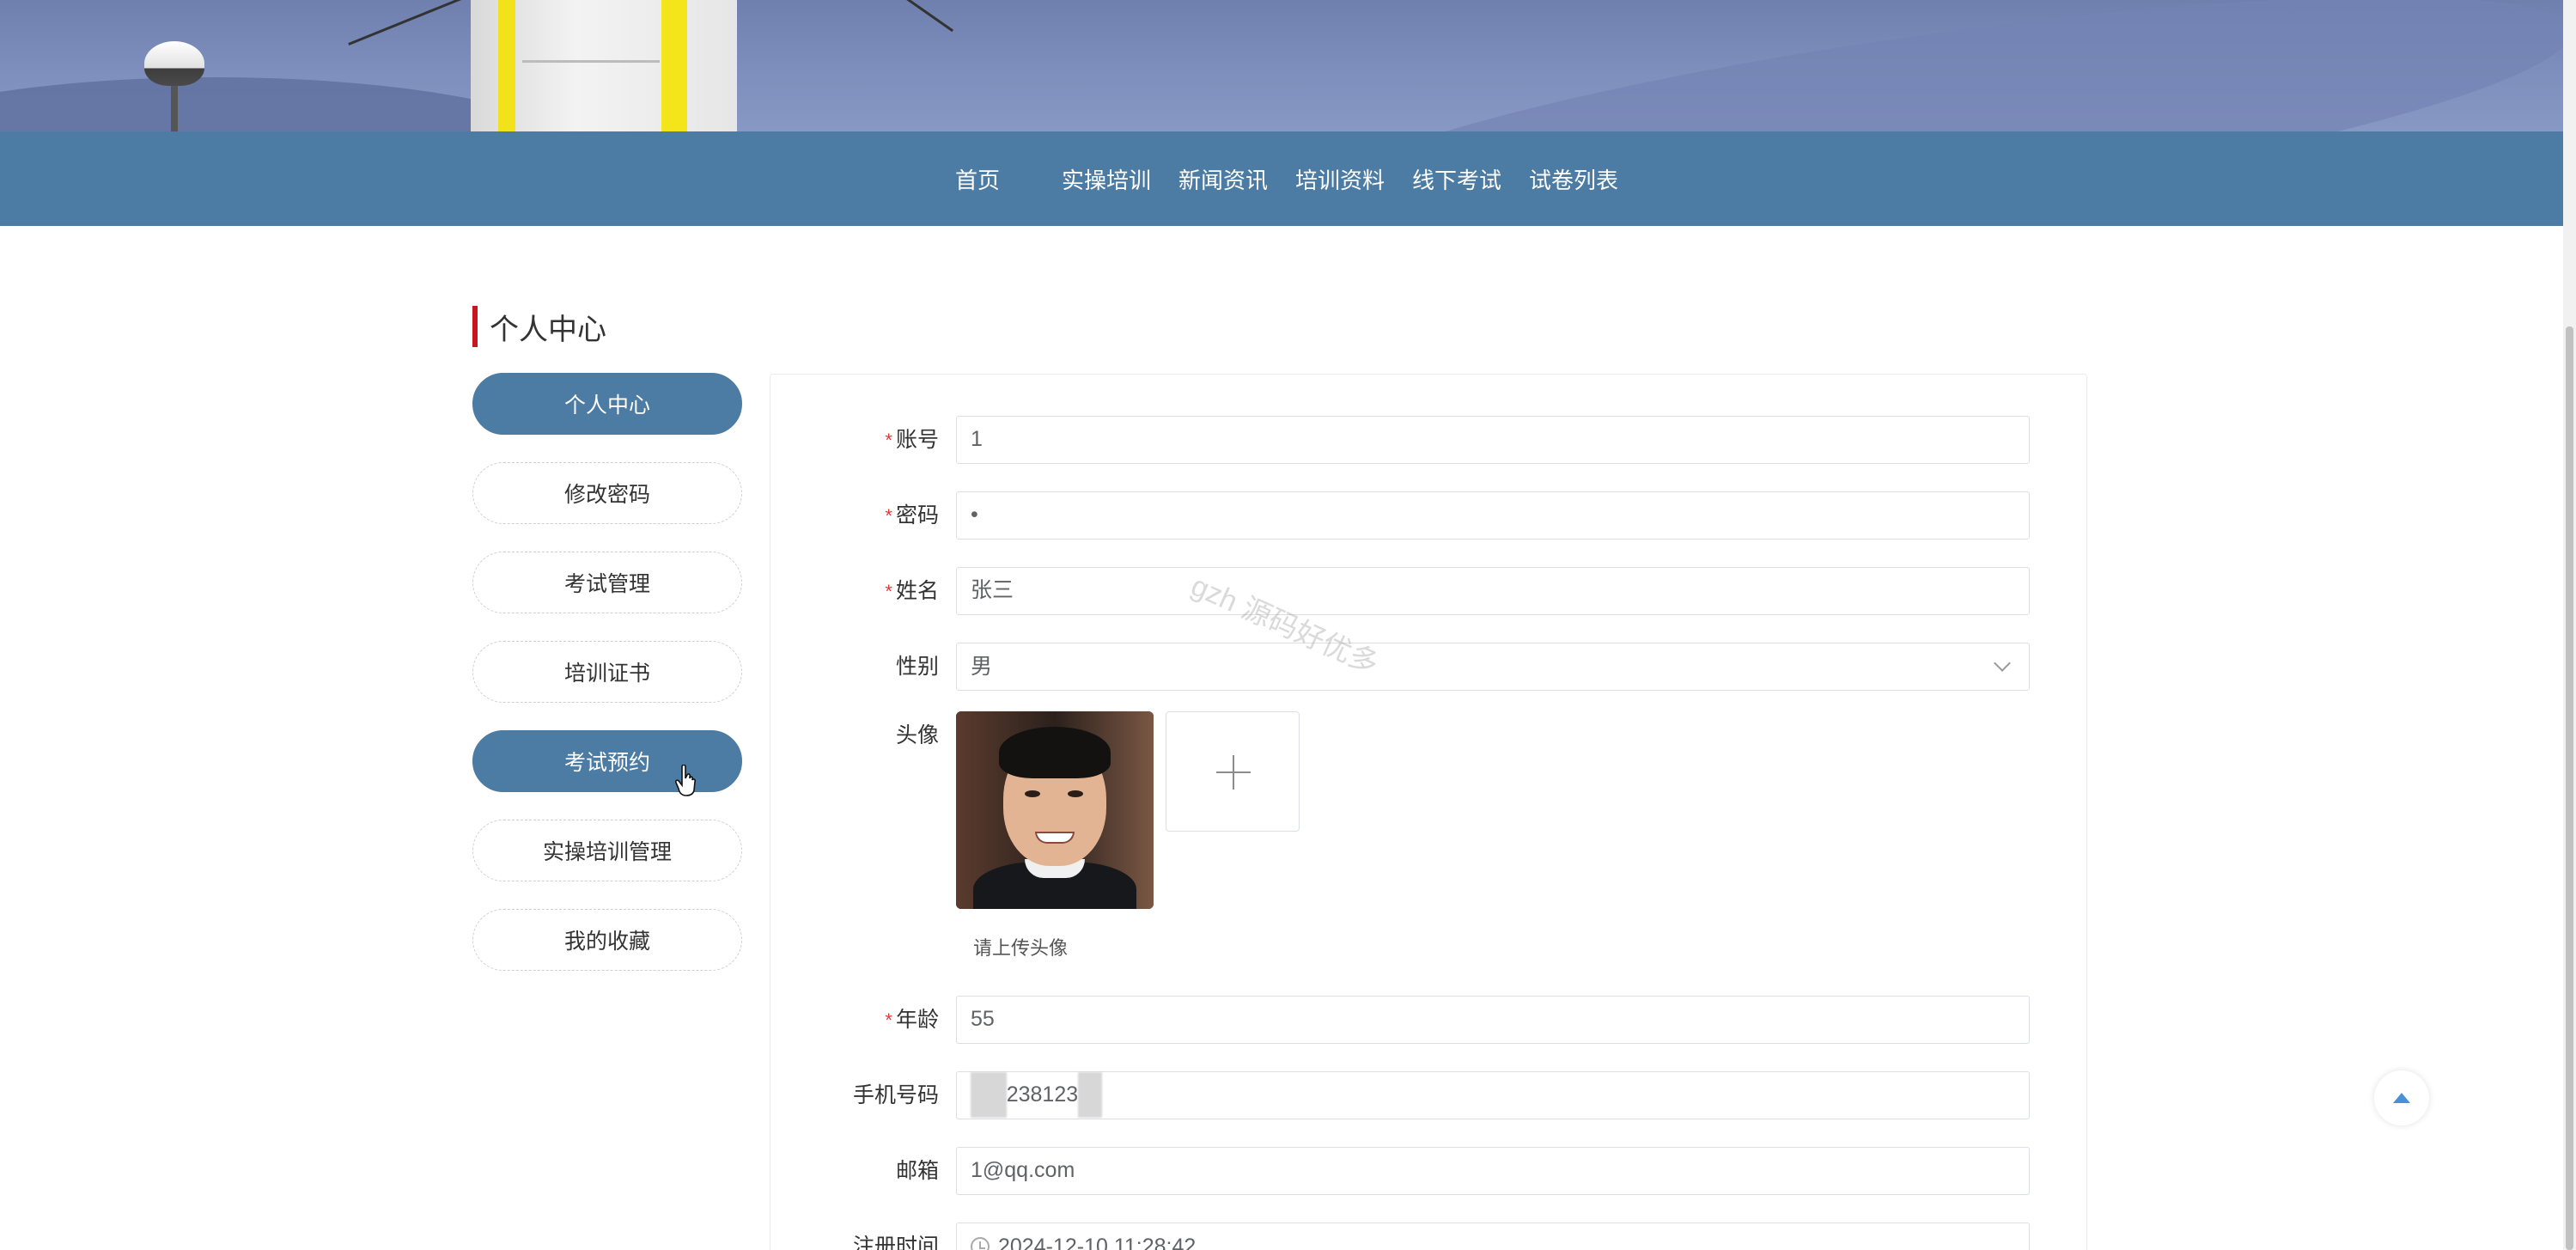 Image resolution: width=2576 pixels, height=1250 pixels. I want to click on form-row-name: * 姓名 张三, so click(1429, 591).